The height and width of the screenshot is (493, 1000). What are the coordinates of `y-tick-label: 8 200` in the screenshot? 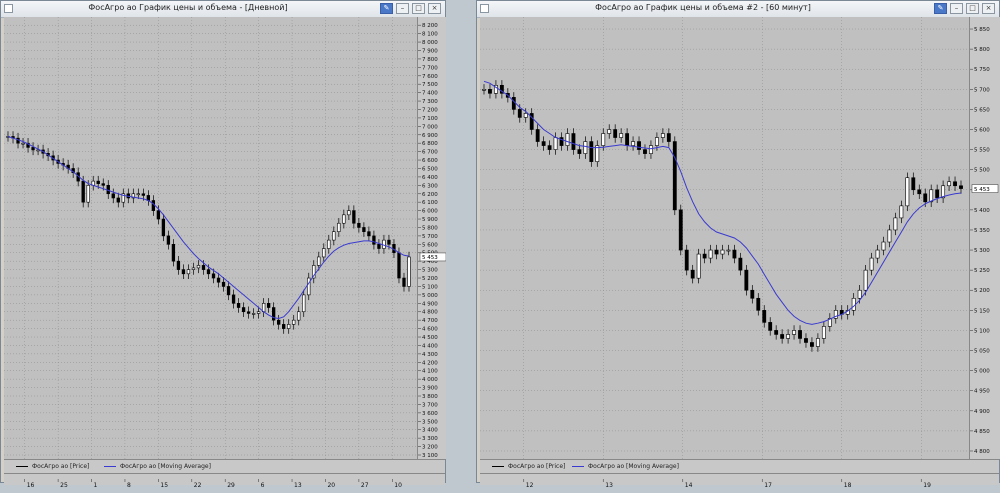 It's located at (430, 26).